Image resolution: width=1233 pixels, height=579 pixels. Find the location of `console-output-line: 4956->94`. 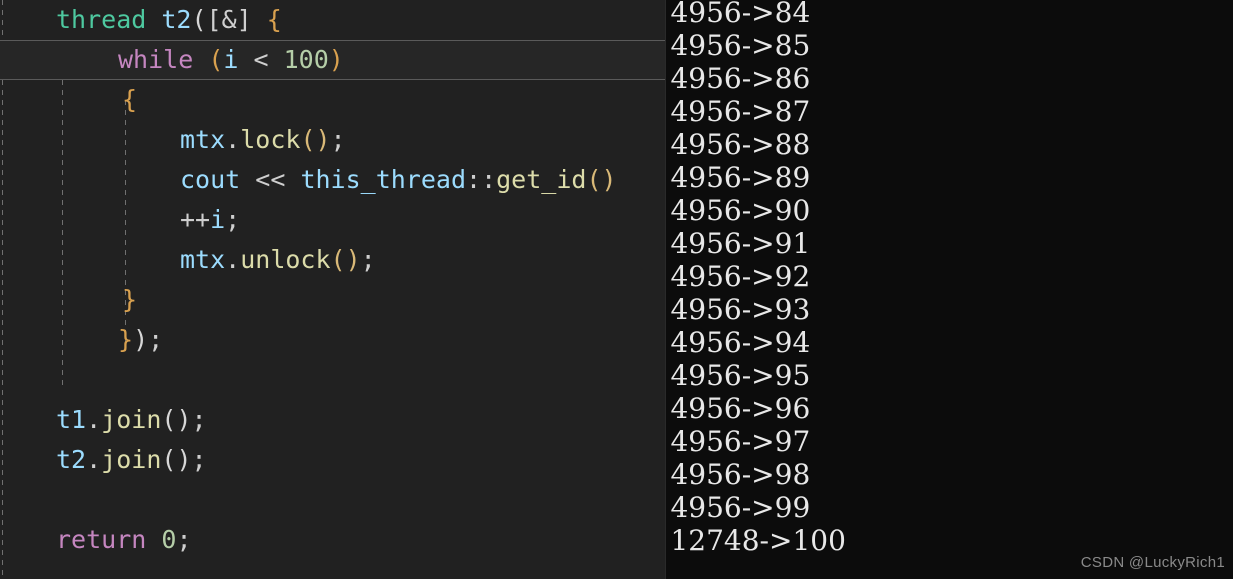

console-output-line: 4956->94 is located at coordinates (740, 342).